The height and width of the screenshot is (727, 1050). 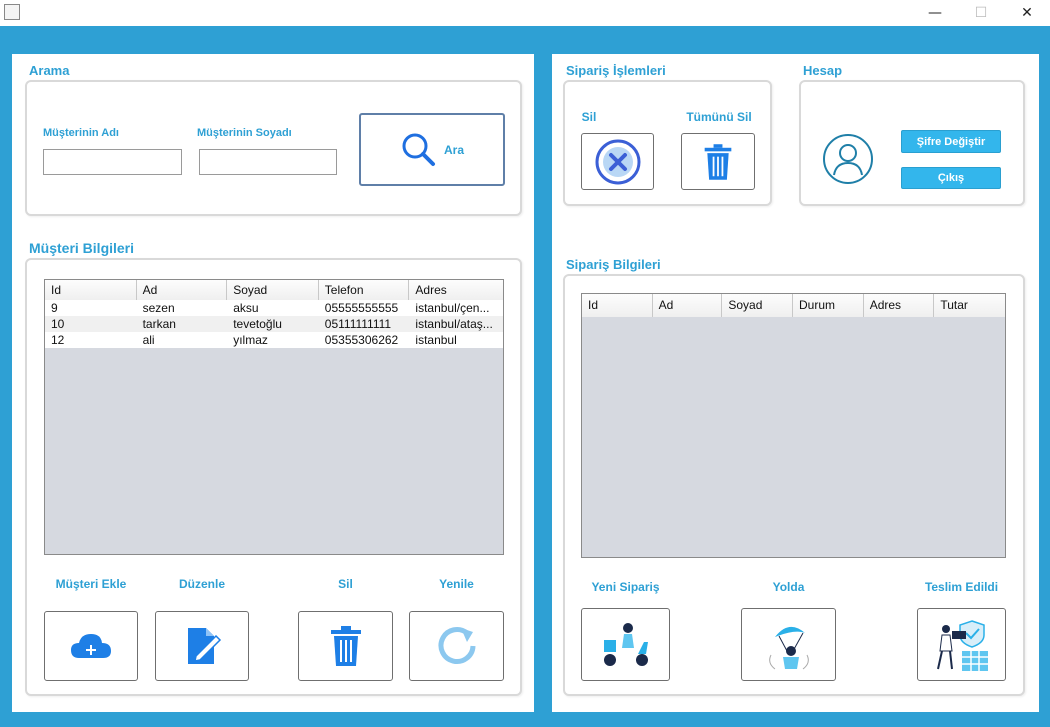 What do you see at coordinates (848, 159) in the screenshot?
I see `user-avatar-icon` at bounding box center [848, 159].